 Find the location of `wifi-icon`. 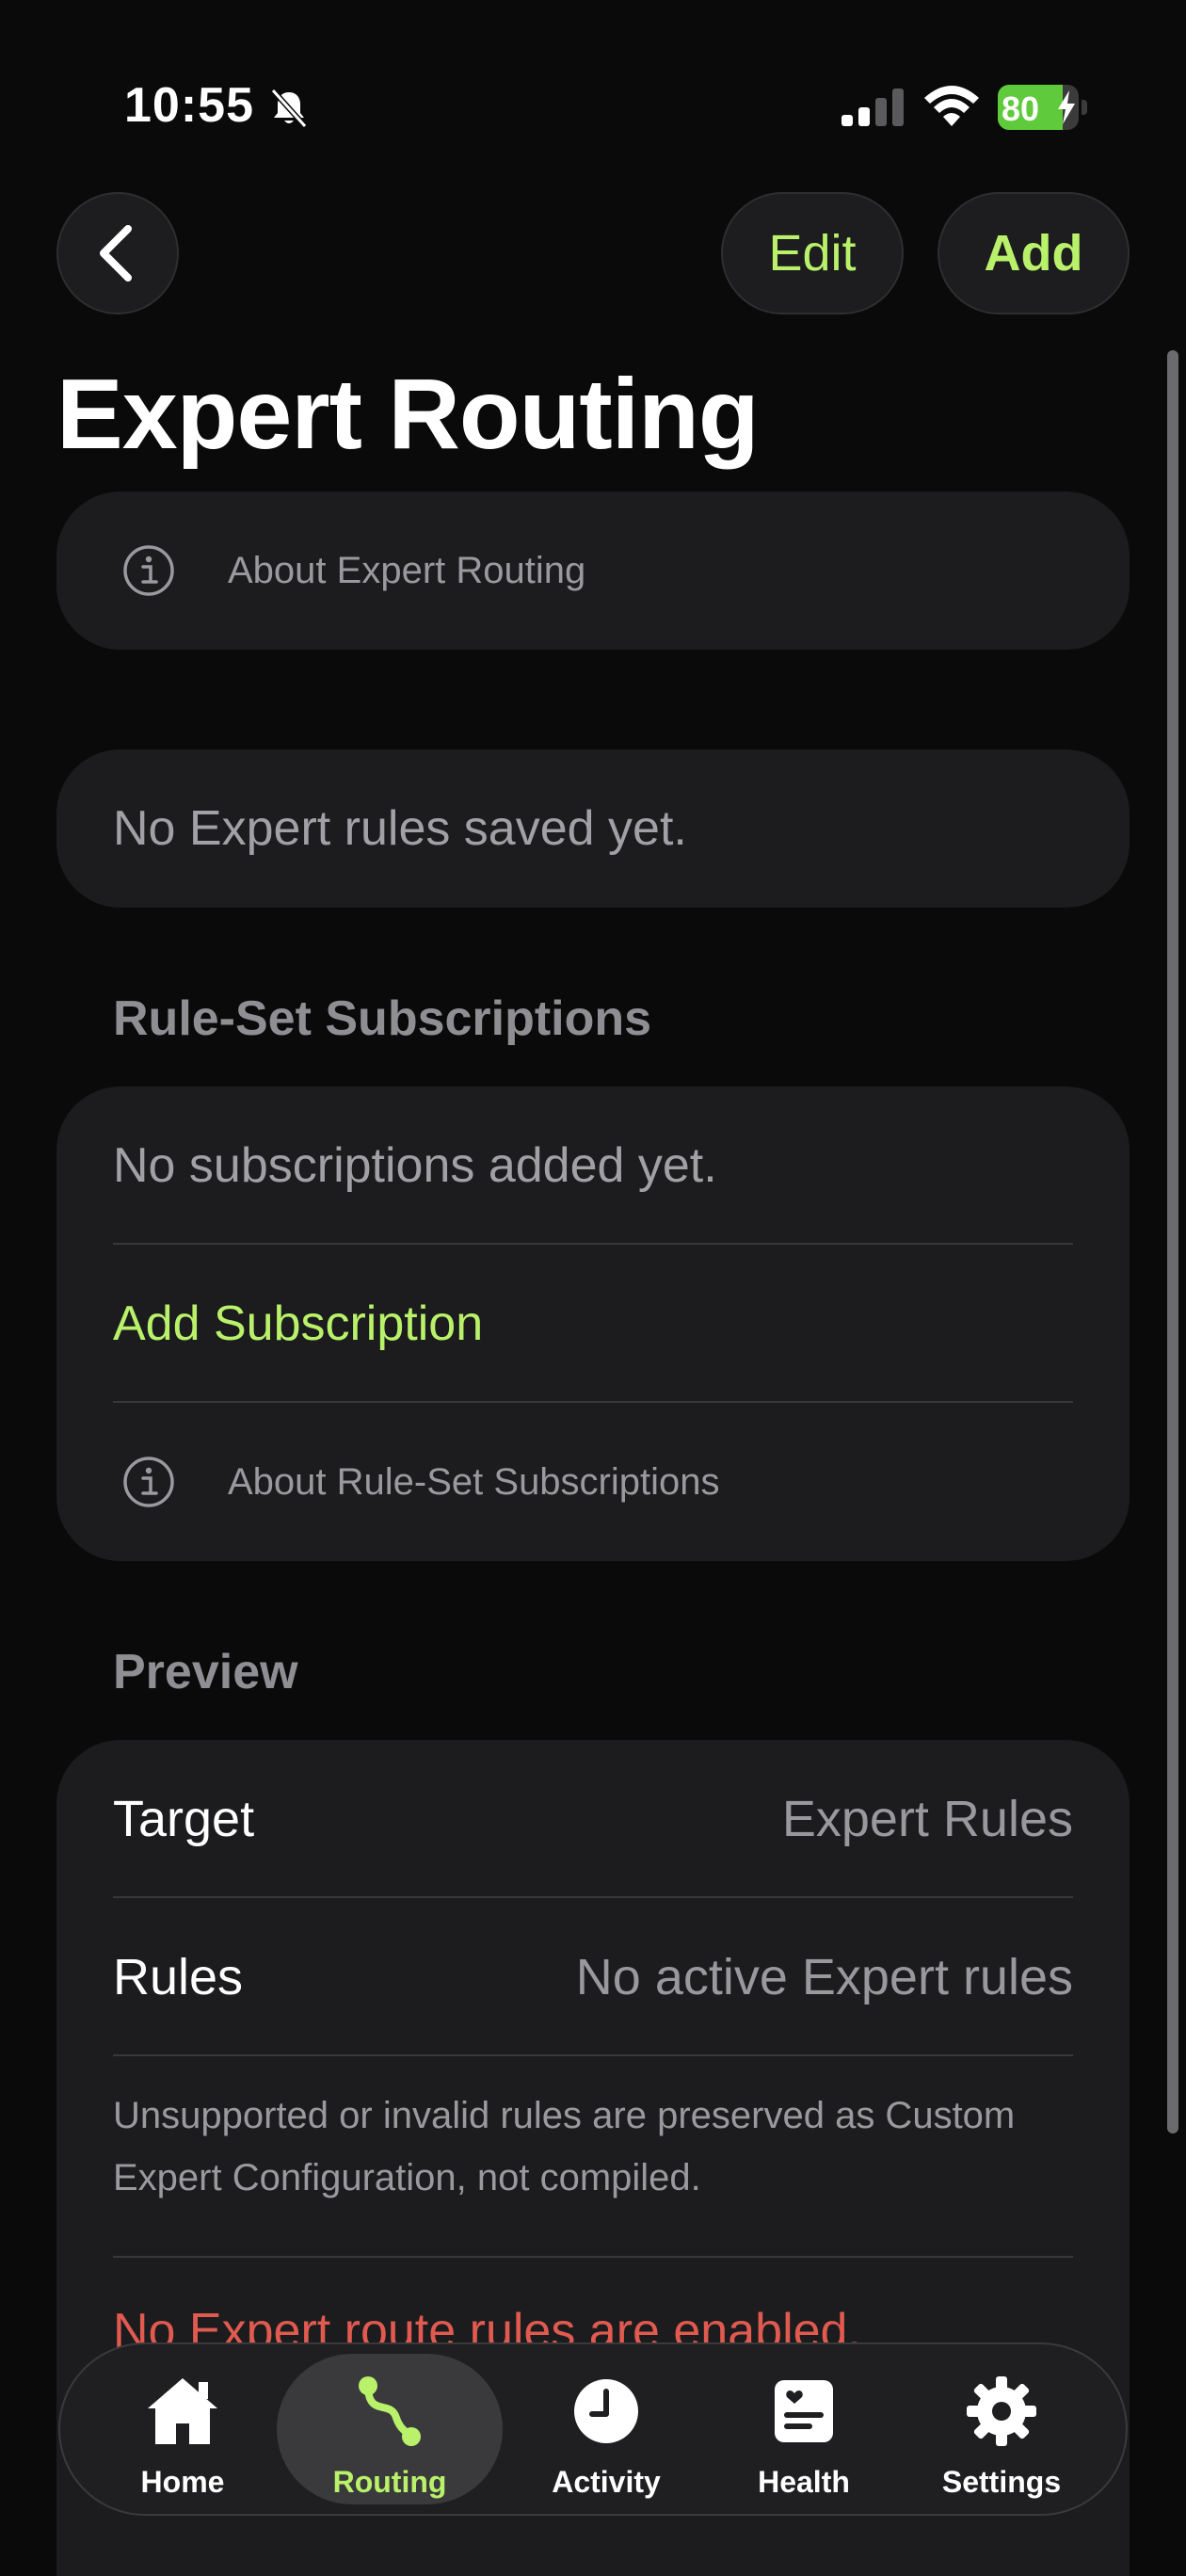

wifi-icon is located at coordinates (951, 106).